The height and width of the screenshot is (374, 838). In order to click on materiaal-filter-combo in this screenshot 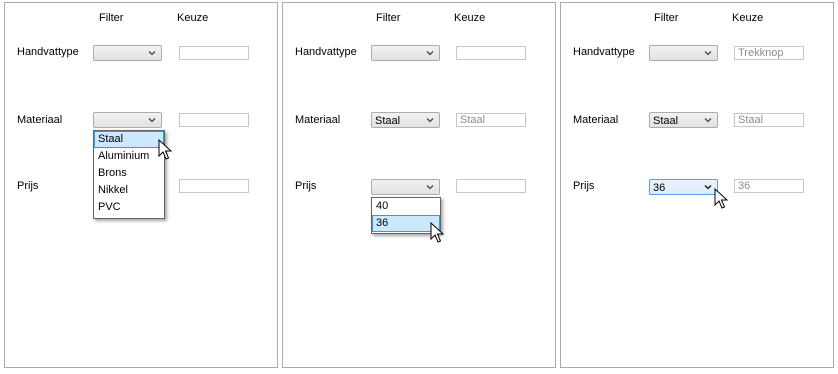, I will do `click(127, 120)`.